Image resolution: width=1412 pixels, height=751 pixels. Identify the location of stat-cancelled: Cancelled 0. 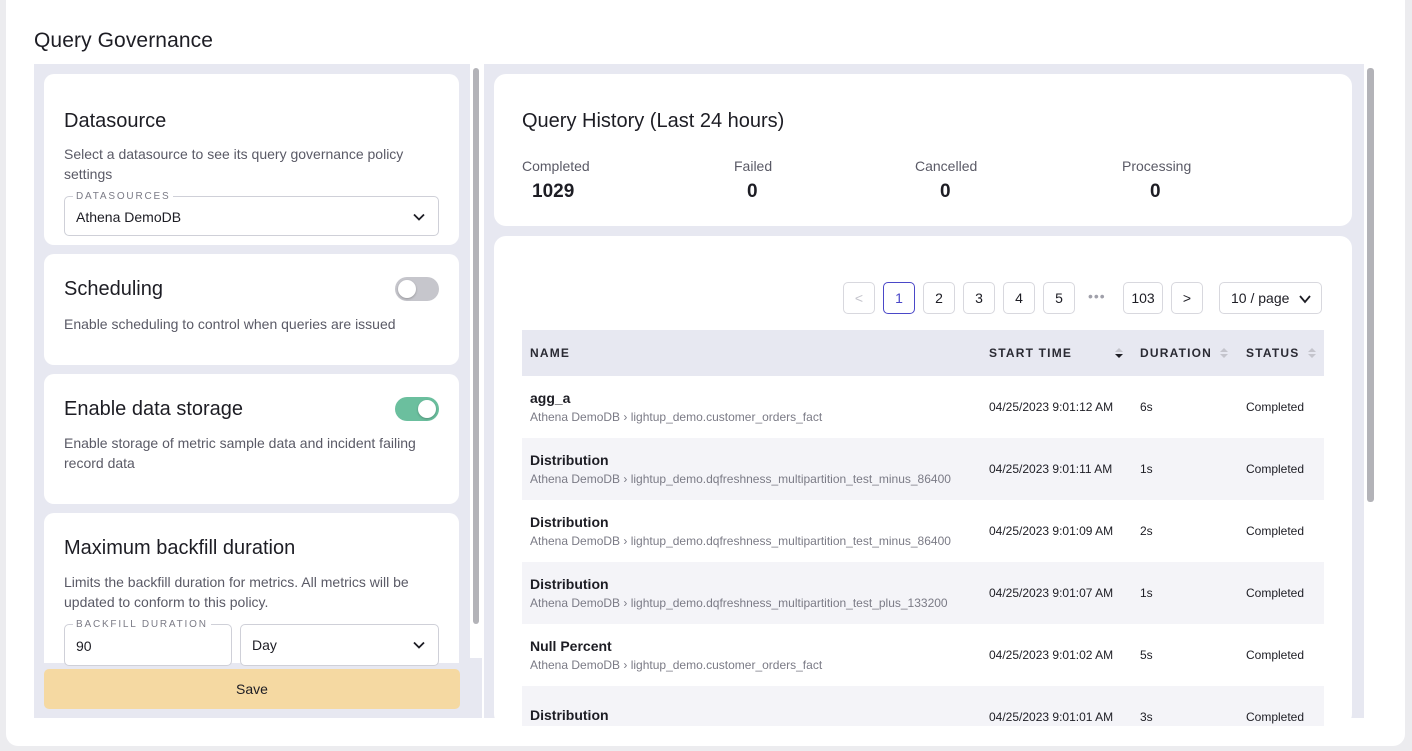
(946, 180).